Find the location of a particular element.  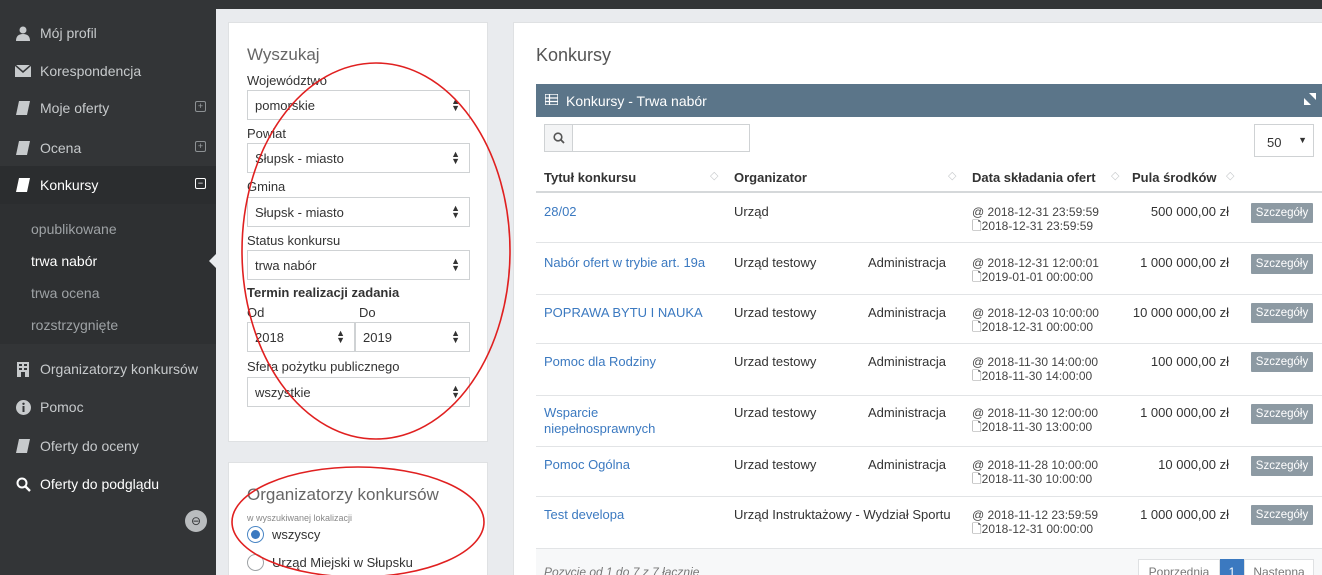

competition-title-link: 28/02 is located at coordinates (629, 212).